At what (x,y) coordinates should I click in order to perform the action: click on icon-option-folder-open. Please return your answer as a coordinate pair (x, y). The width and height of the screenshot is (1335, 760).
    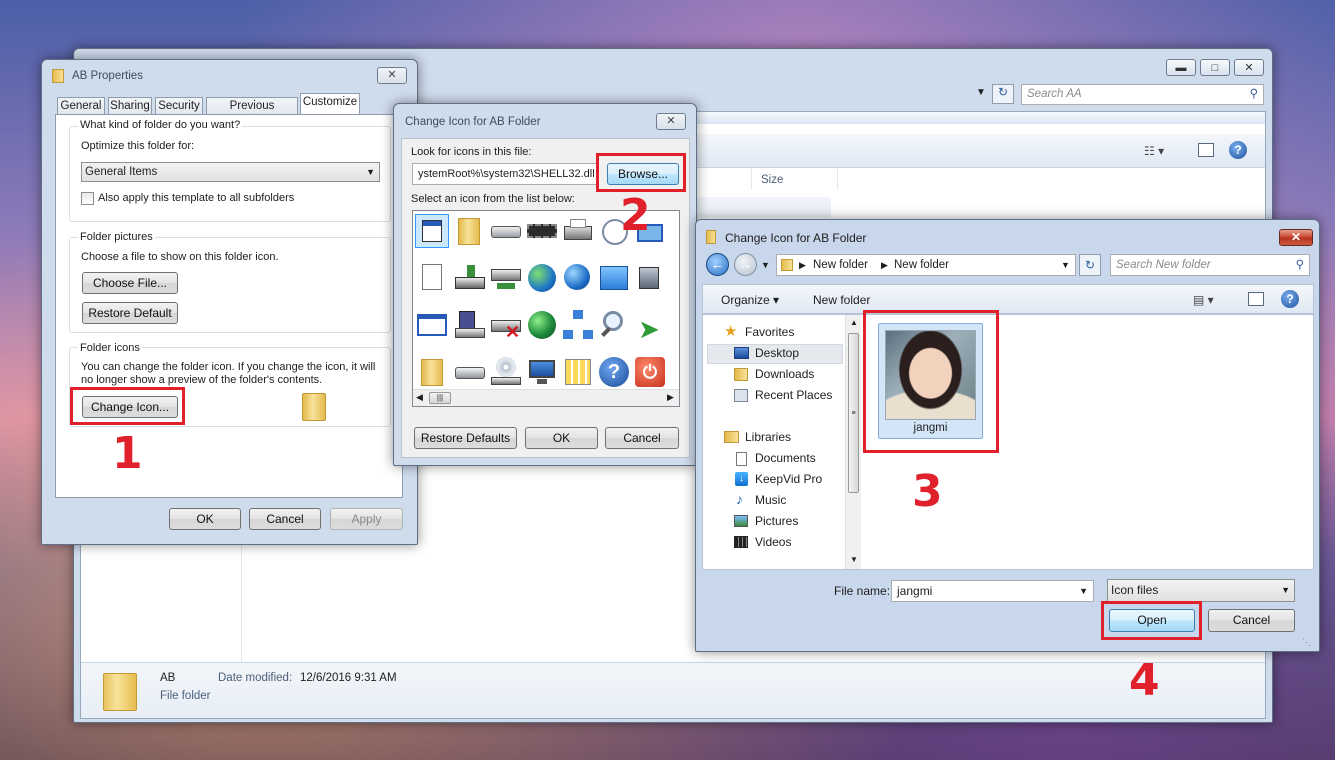
    Looking at the image, I should click on (432, 372).